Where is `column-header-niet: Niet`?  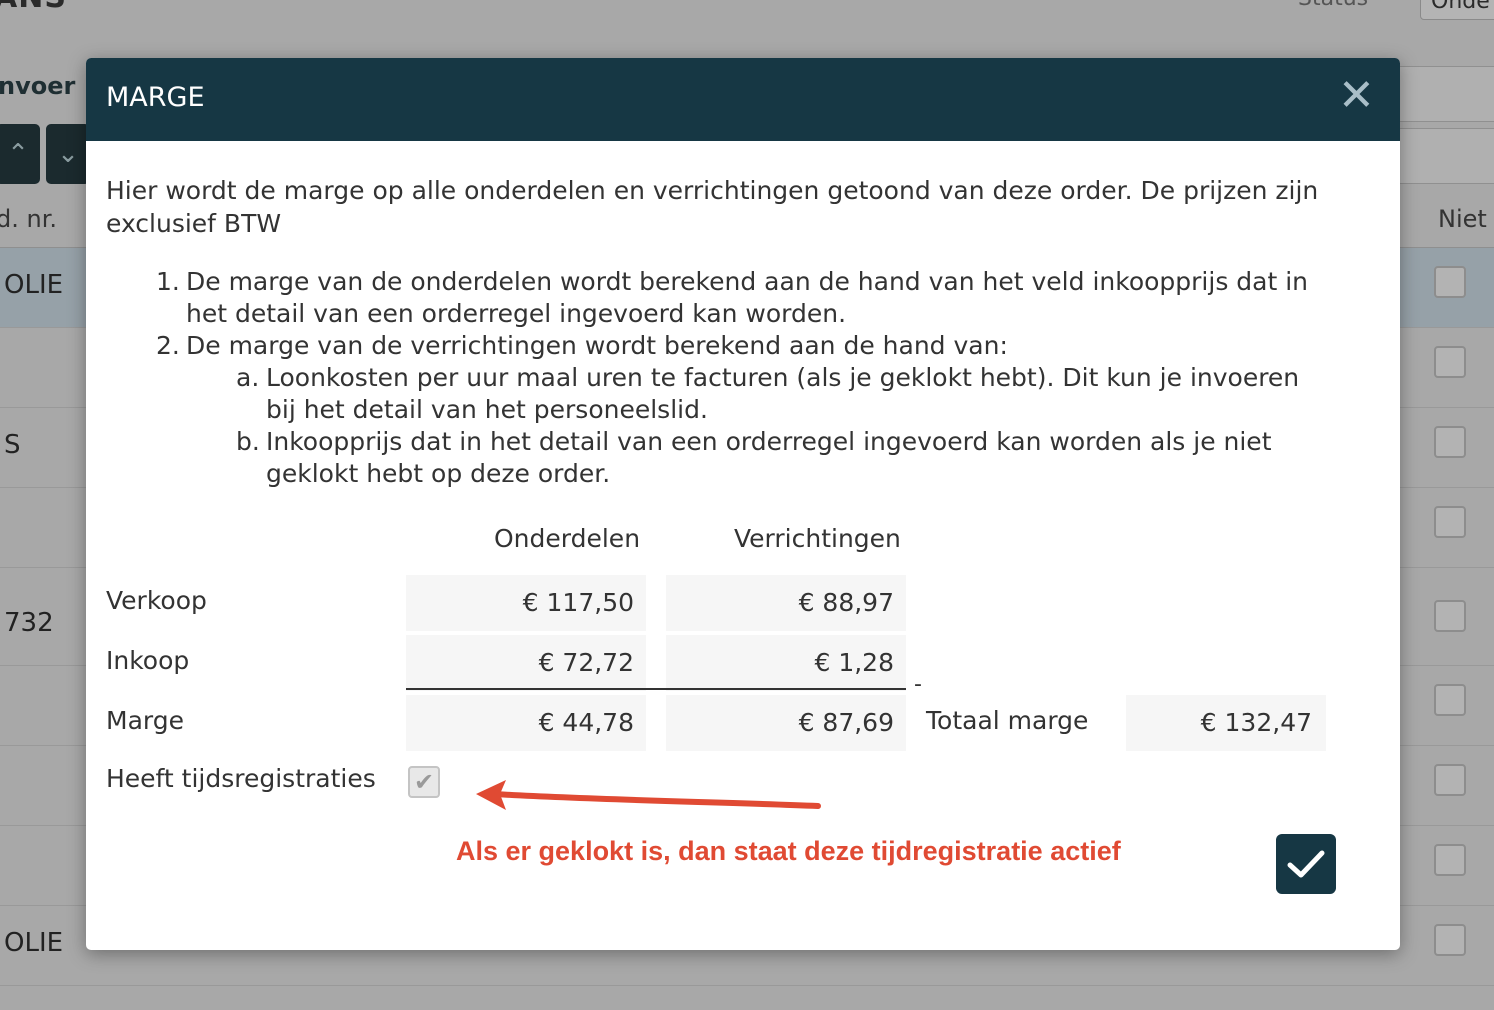
column-header-niet: Niet is located at coordinates (1462, 219).